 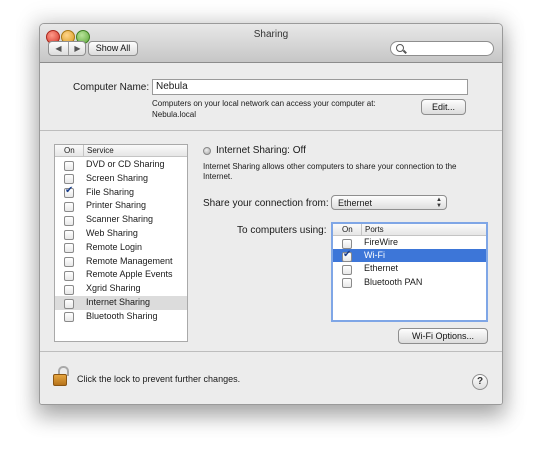 I want to click on service-list-header: On Service, so click(x=121, y=151).